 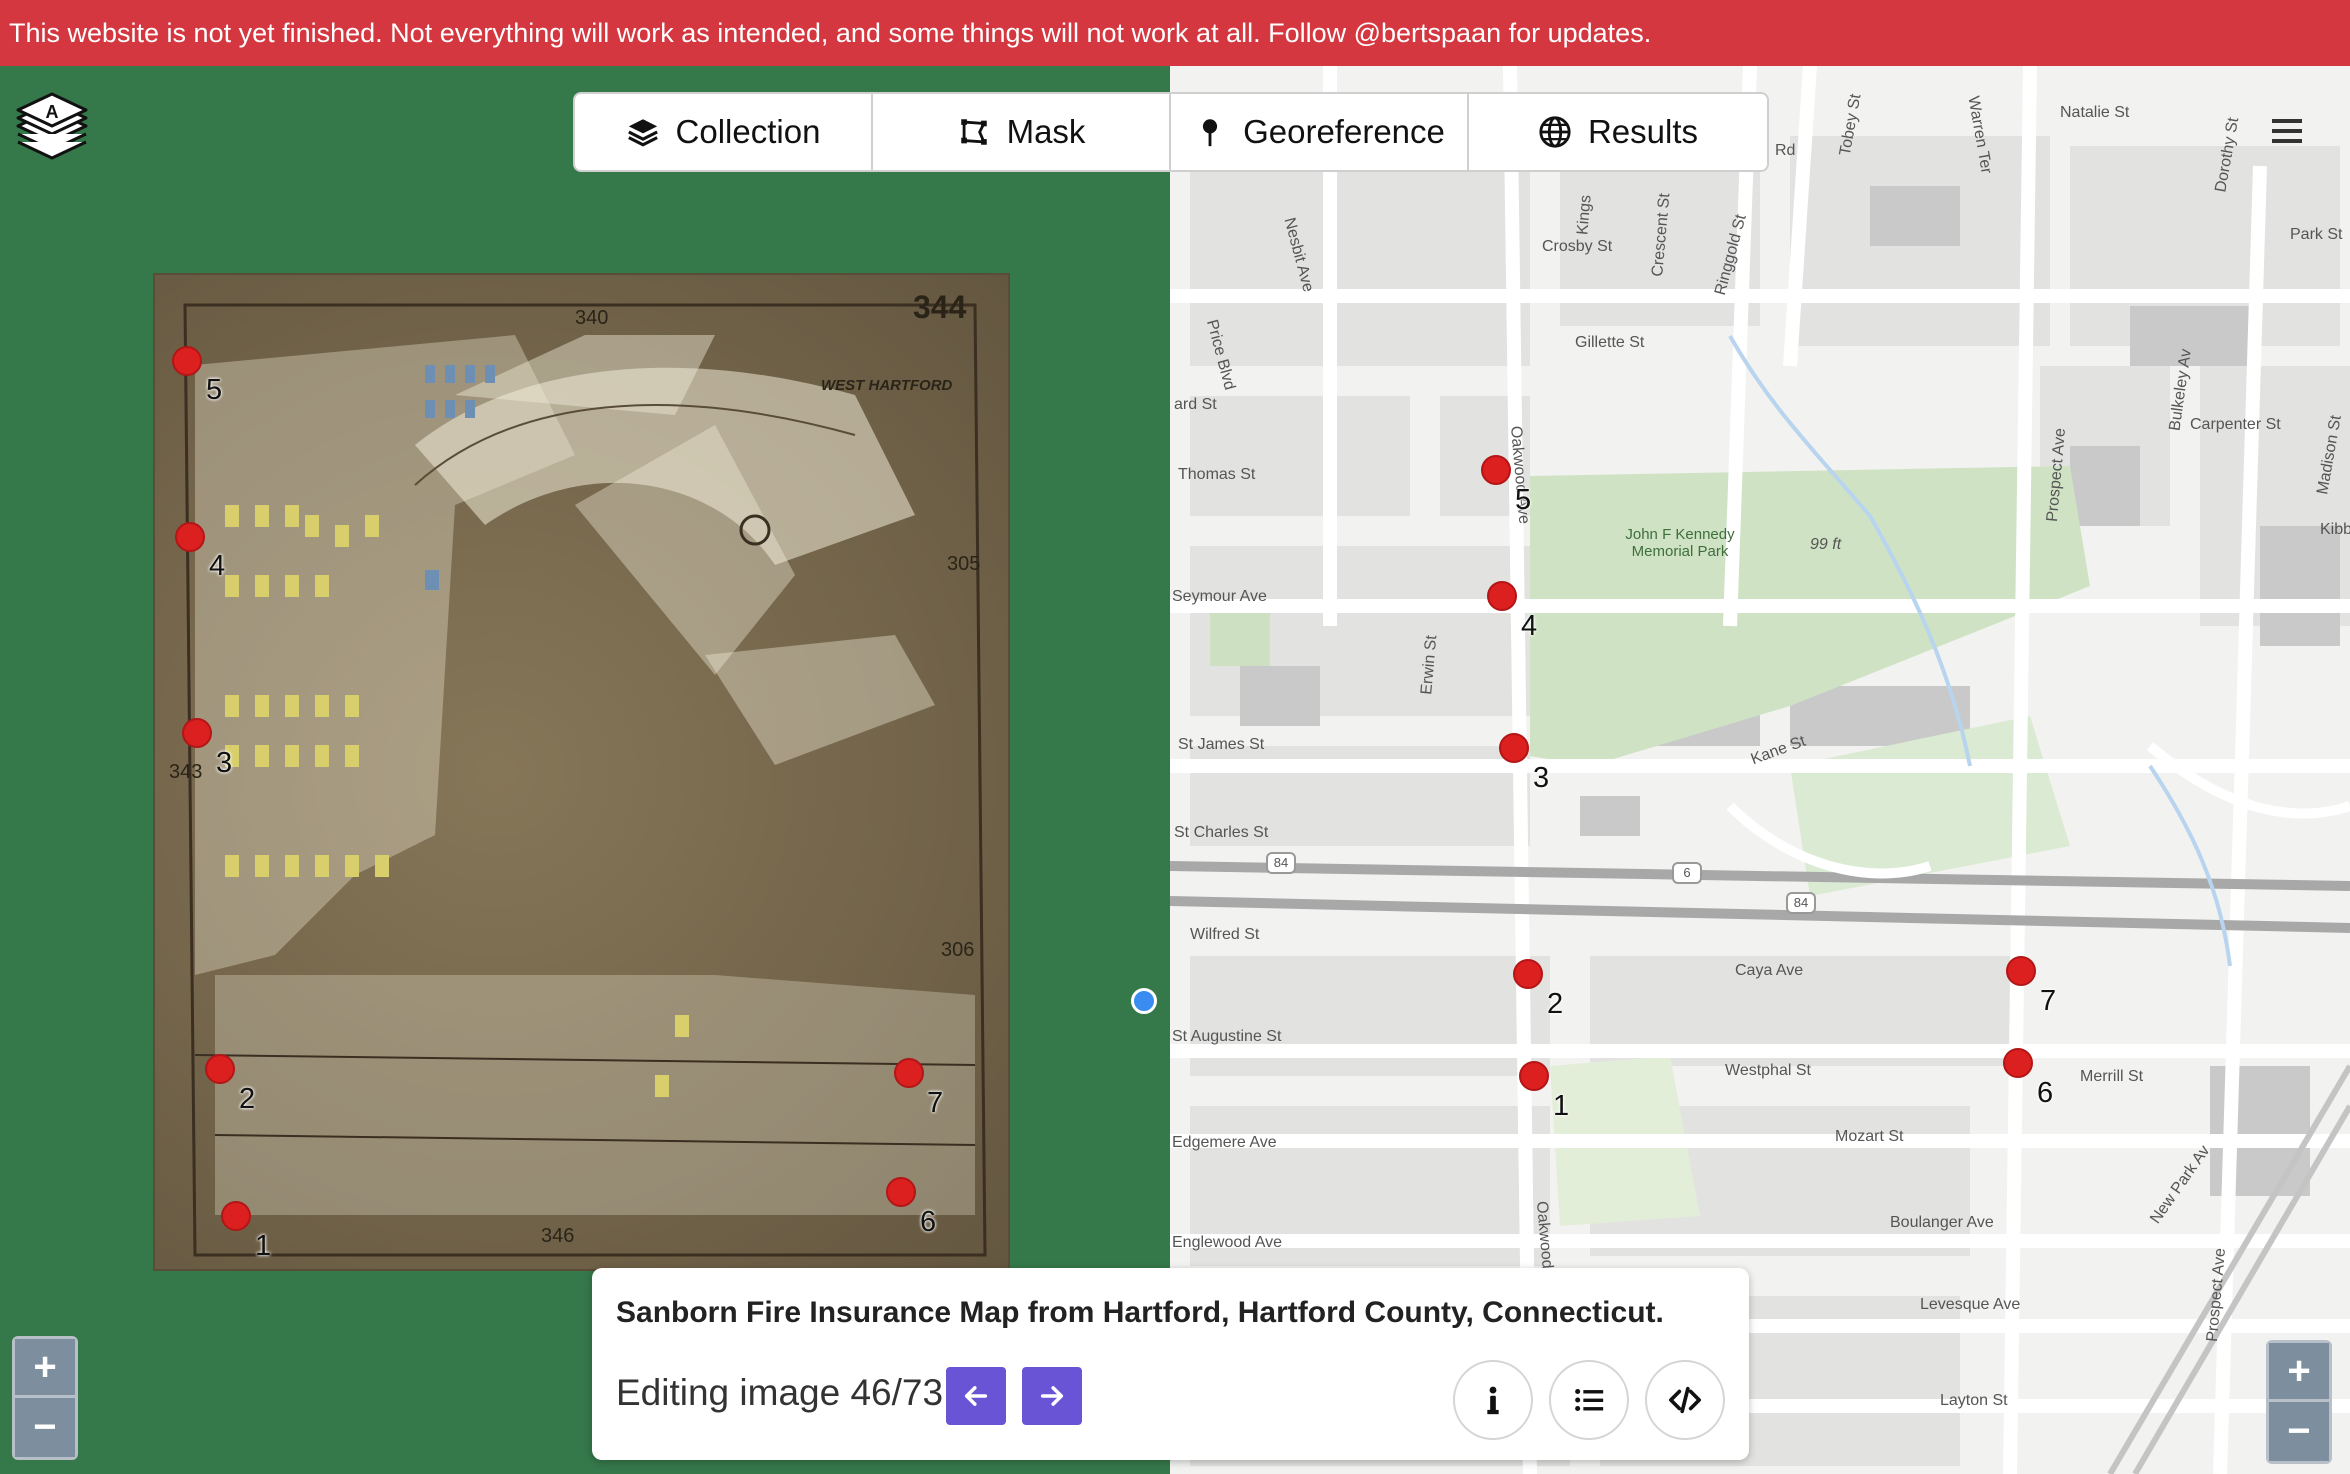 I want to click on adjacent-sheet-label: 346, so click(x=558, y=1236).